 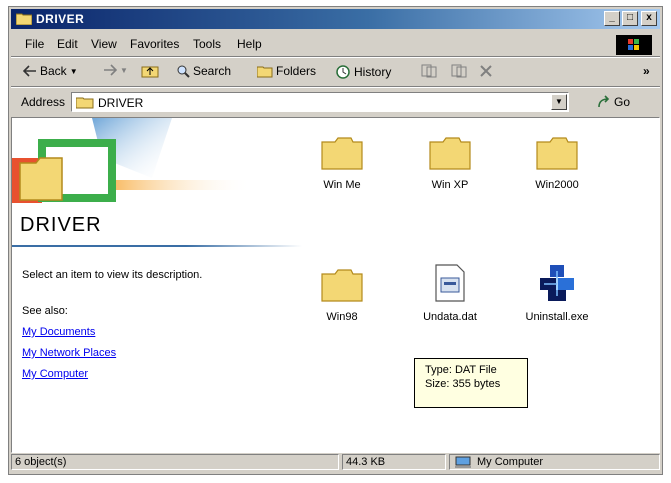 I want to click on panel-divider, so click(x=157, y=246).